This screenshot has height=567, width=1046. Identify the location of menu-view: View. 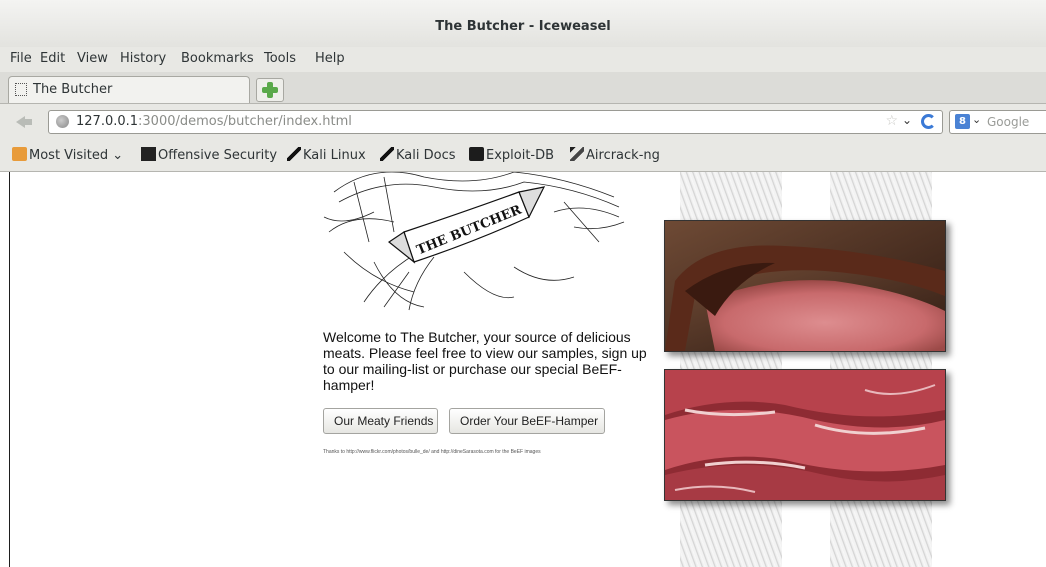
(92, 58).